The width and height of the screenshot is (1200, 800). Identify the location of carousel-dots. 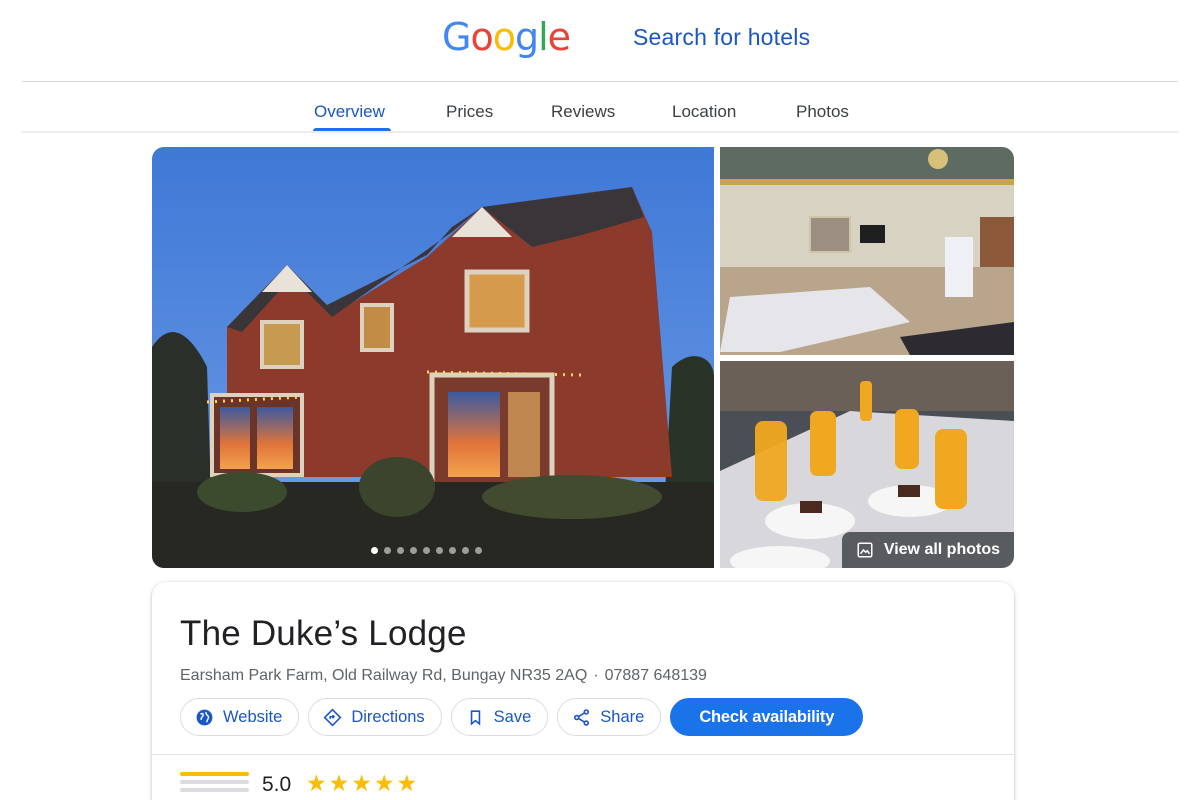
(426, 550).